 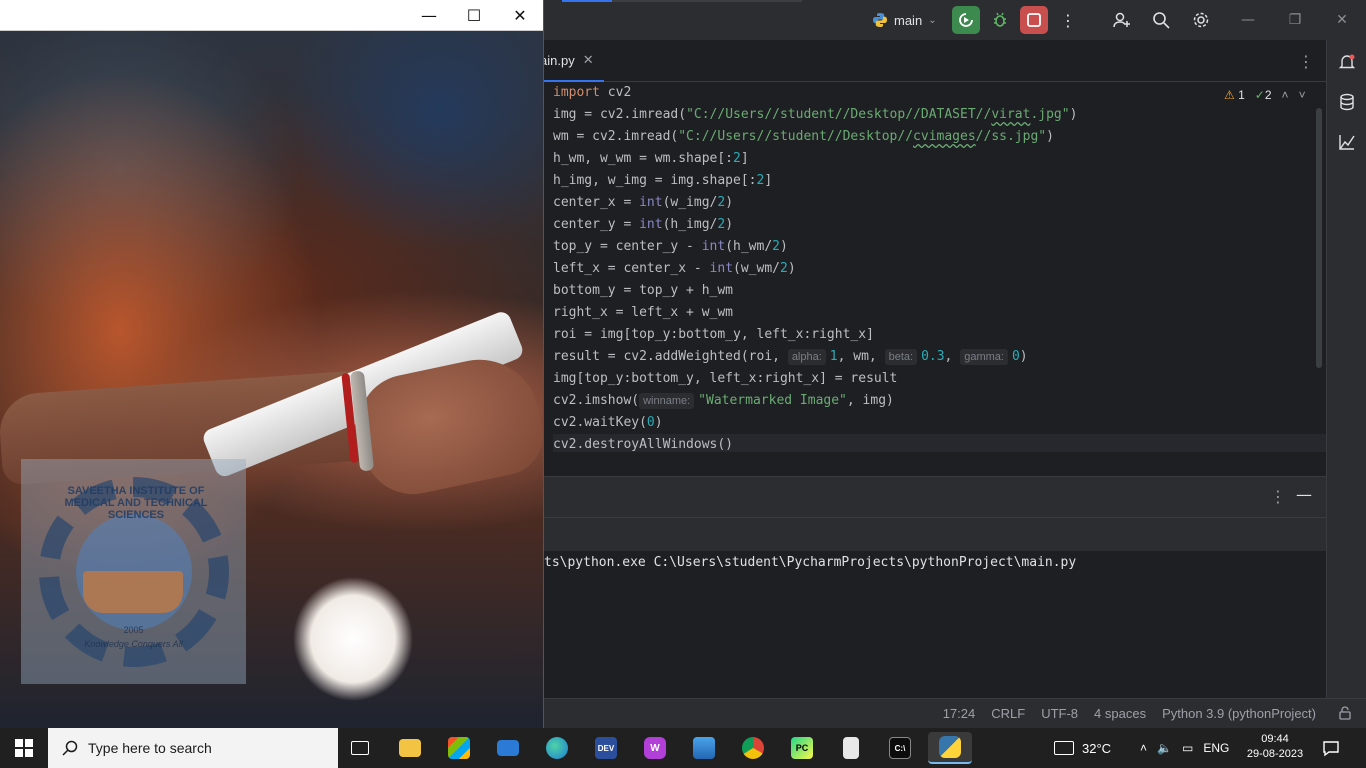 I want to click on python-window-button, so click(x=950, y=748).